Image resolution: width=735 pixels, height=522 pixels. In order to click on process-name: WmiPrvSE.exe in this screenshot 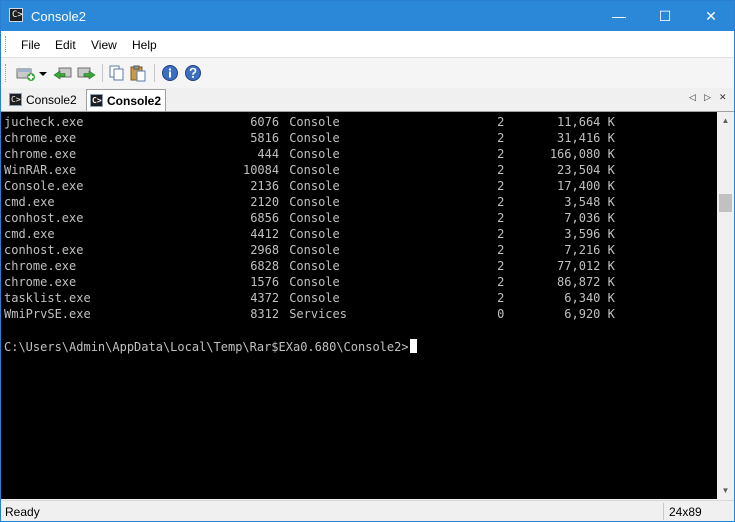, I will do `click(47, 314)`.